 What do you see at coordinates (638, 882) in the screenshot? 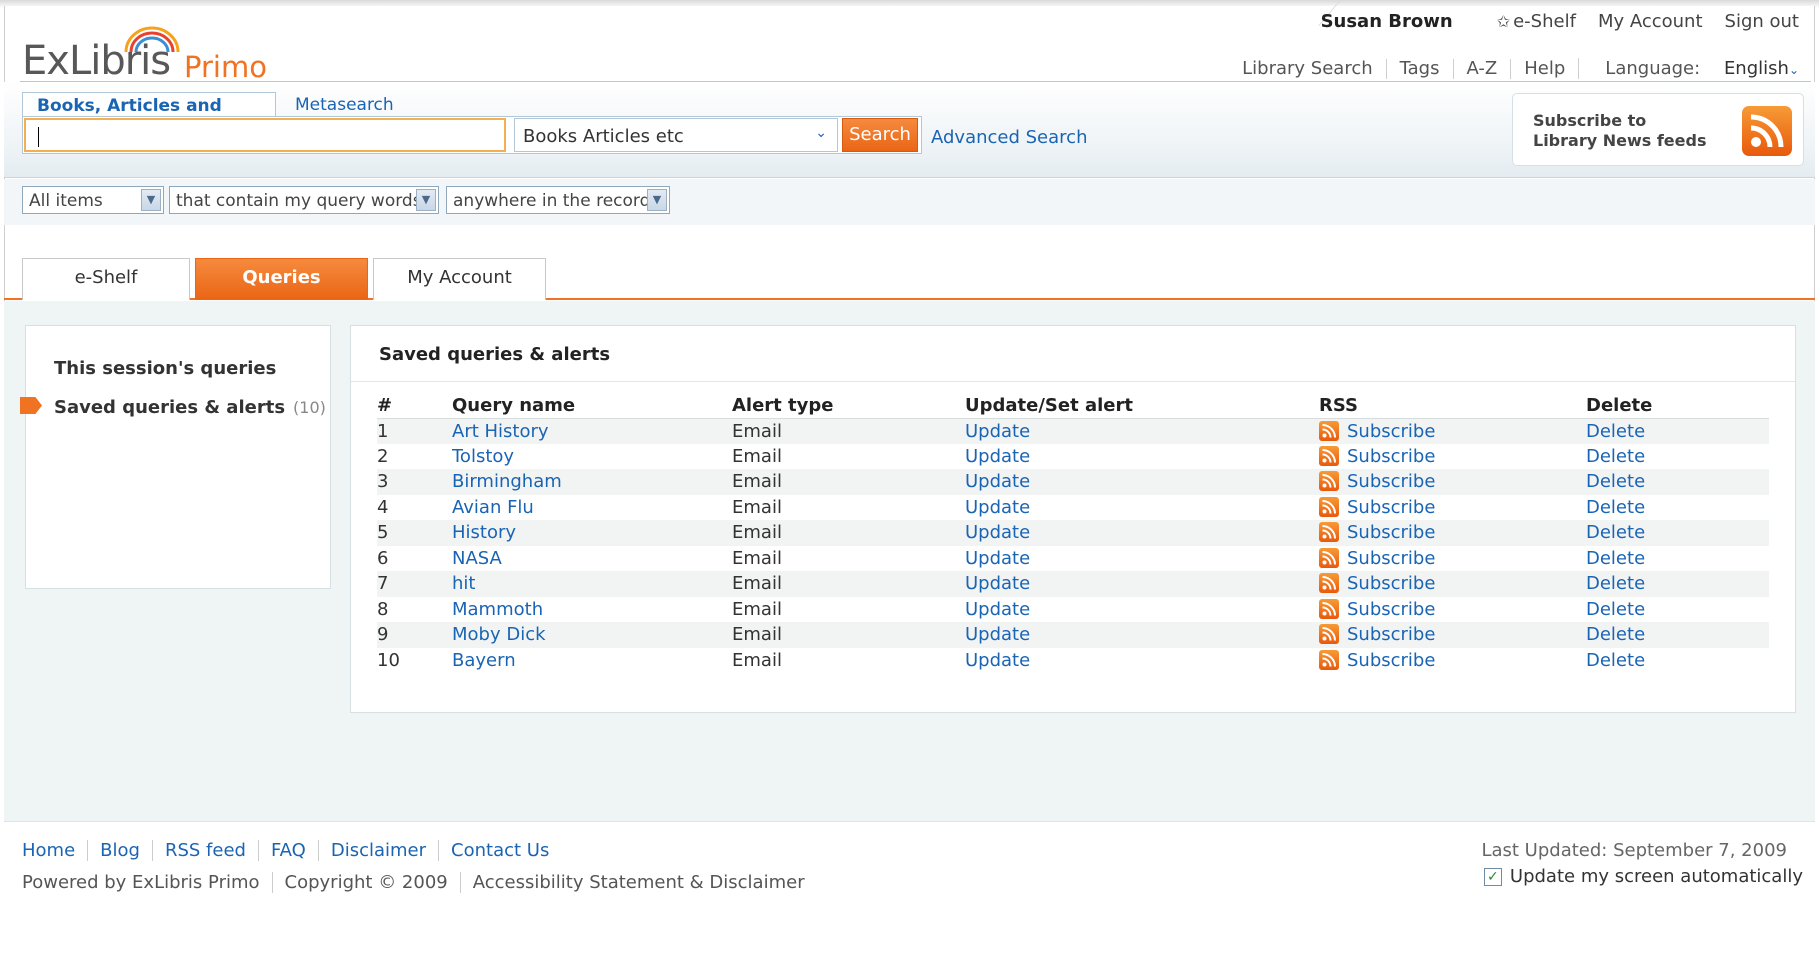
I see `accessibility-statement-link: Accessibility Statement & Disclaimer` at bounding box center [638, 882].